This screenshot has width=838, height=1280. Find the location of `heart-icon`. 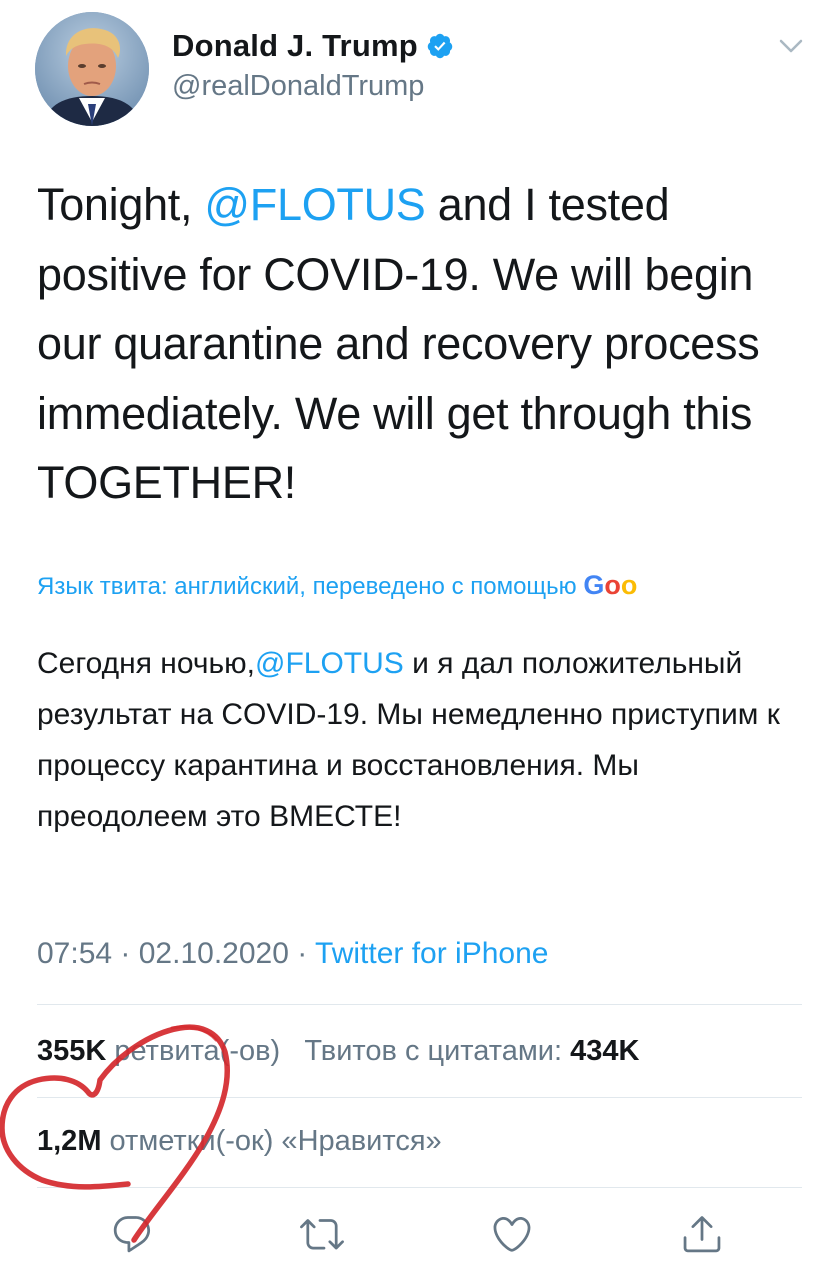

heart-icon is located at coordinates (512, 1234).